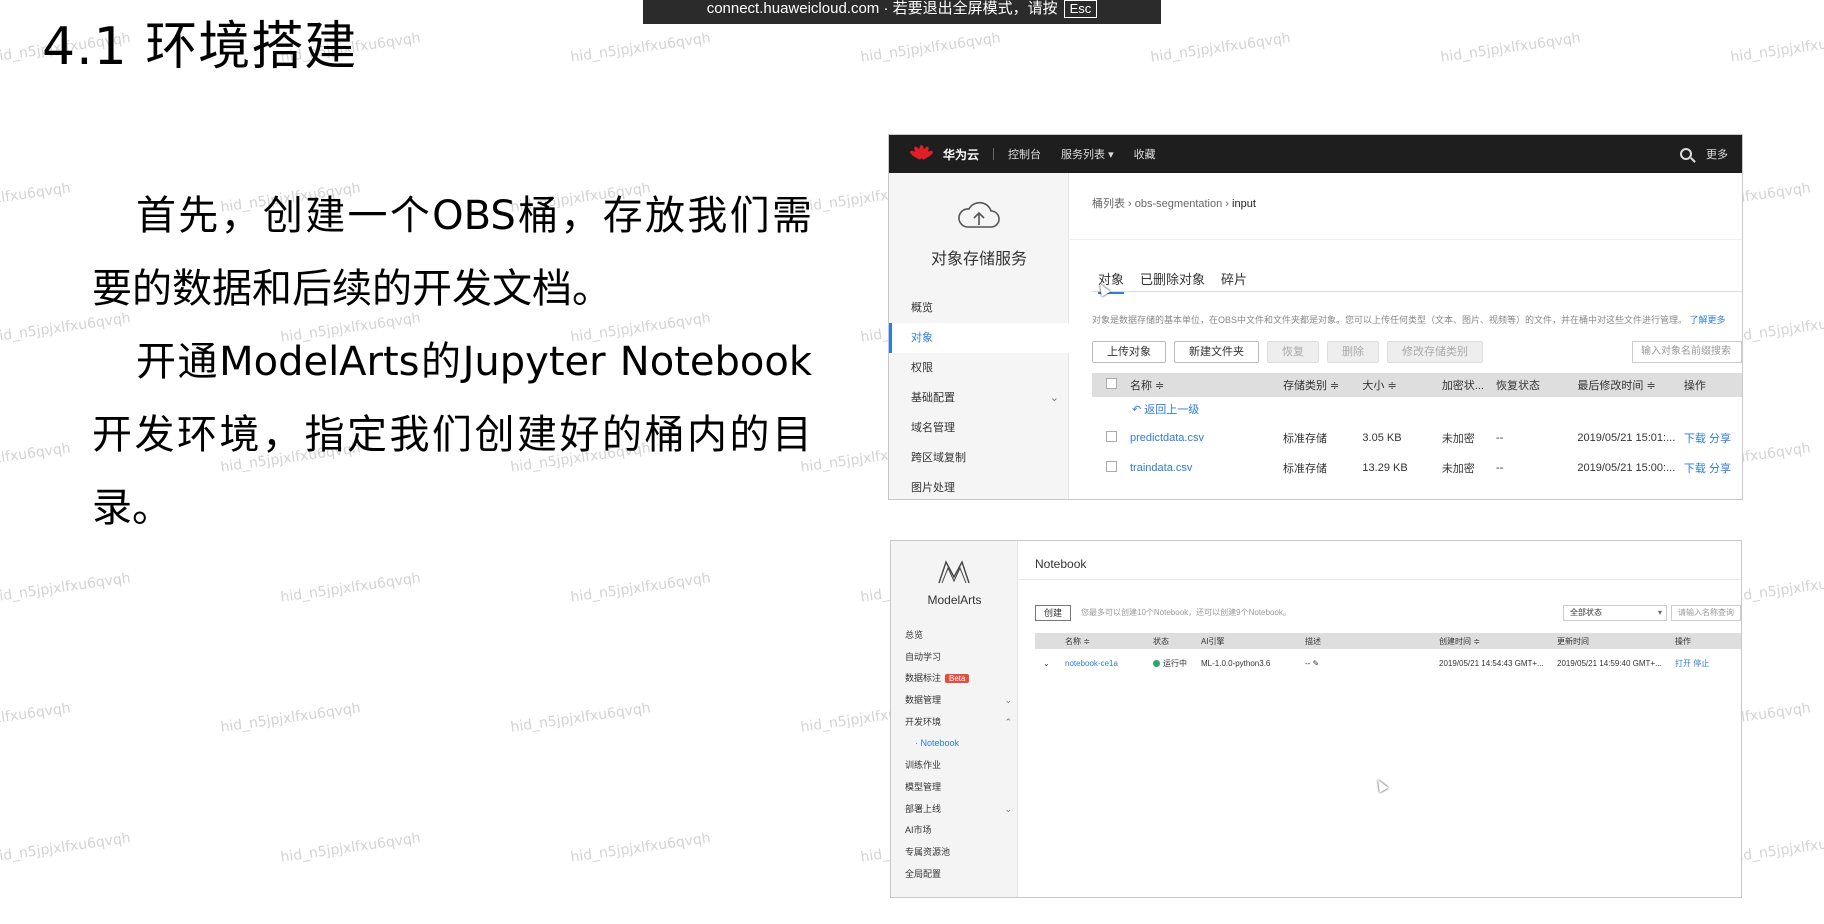 This screenshot has height=924, width=1824. I want to click on upload-object-button: 上传对象, so click(1129, 352).